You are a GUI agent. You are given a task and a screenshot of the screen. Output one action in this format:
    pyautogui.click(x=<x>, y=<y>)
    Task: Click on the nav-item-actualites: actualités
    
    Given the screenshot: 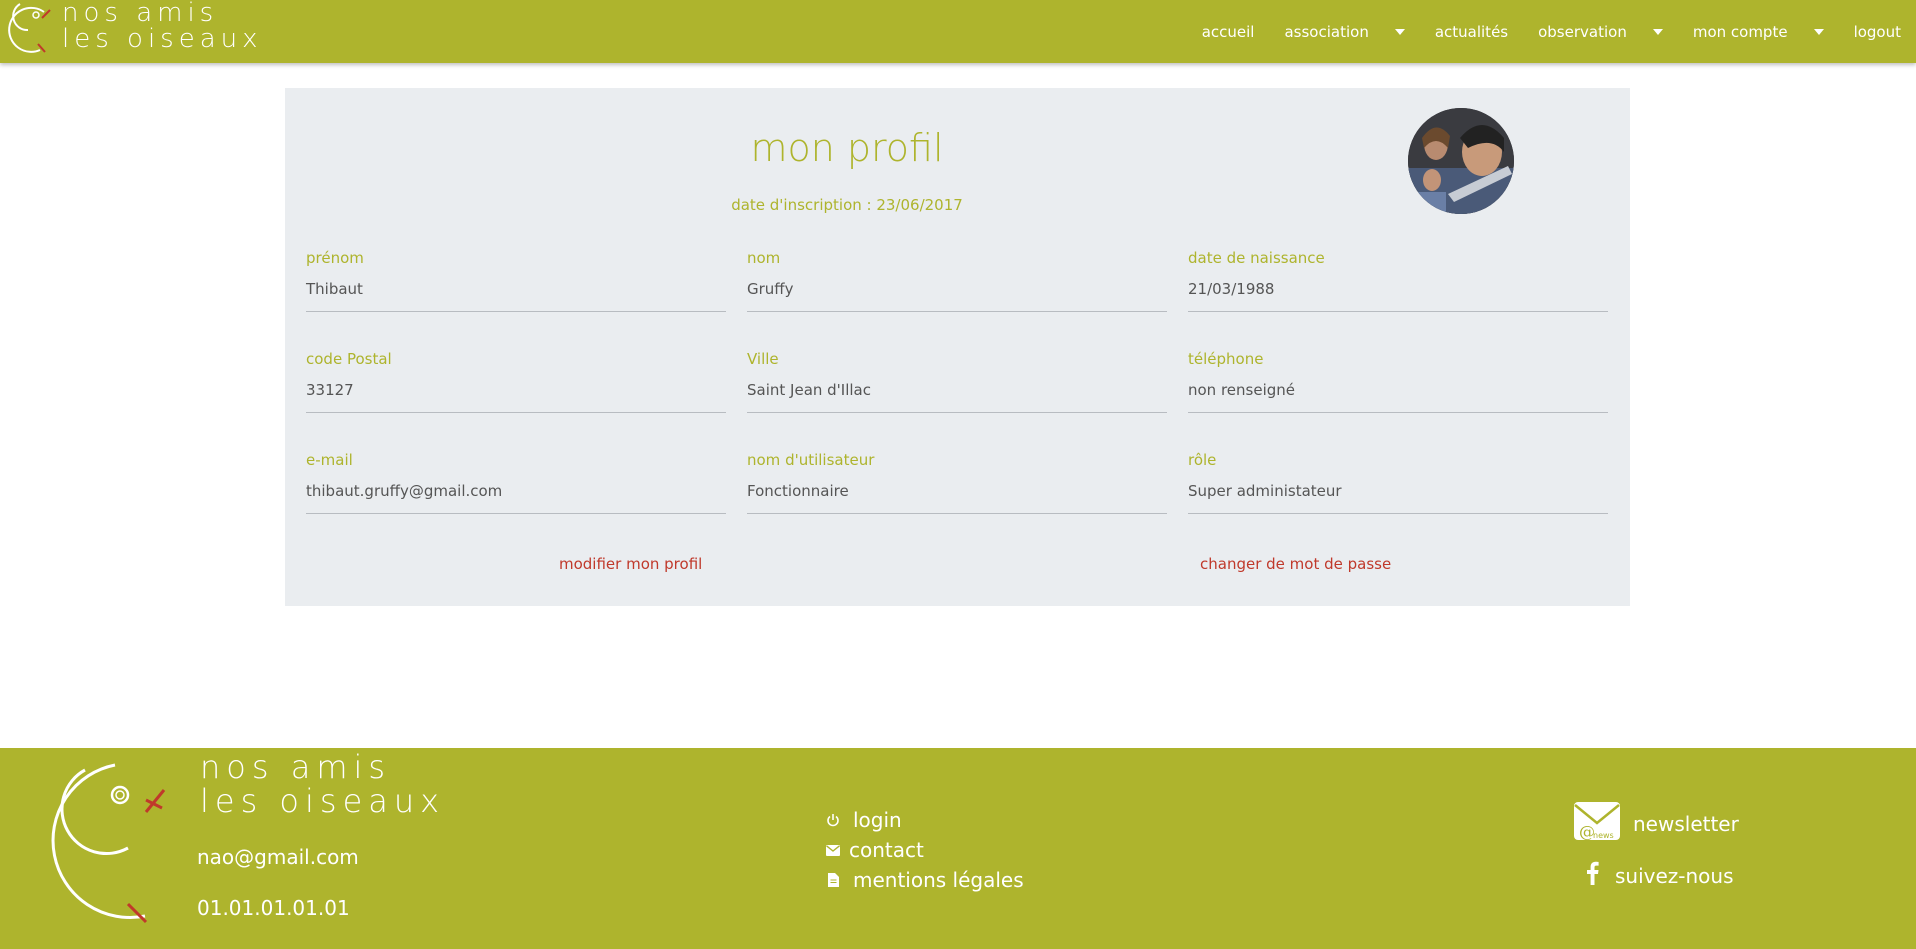 What is the action you would take?
    pyautogui.click(x=1471, y=31)
    